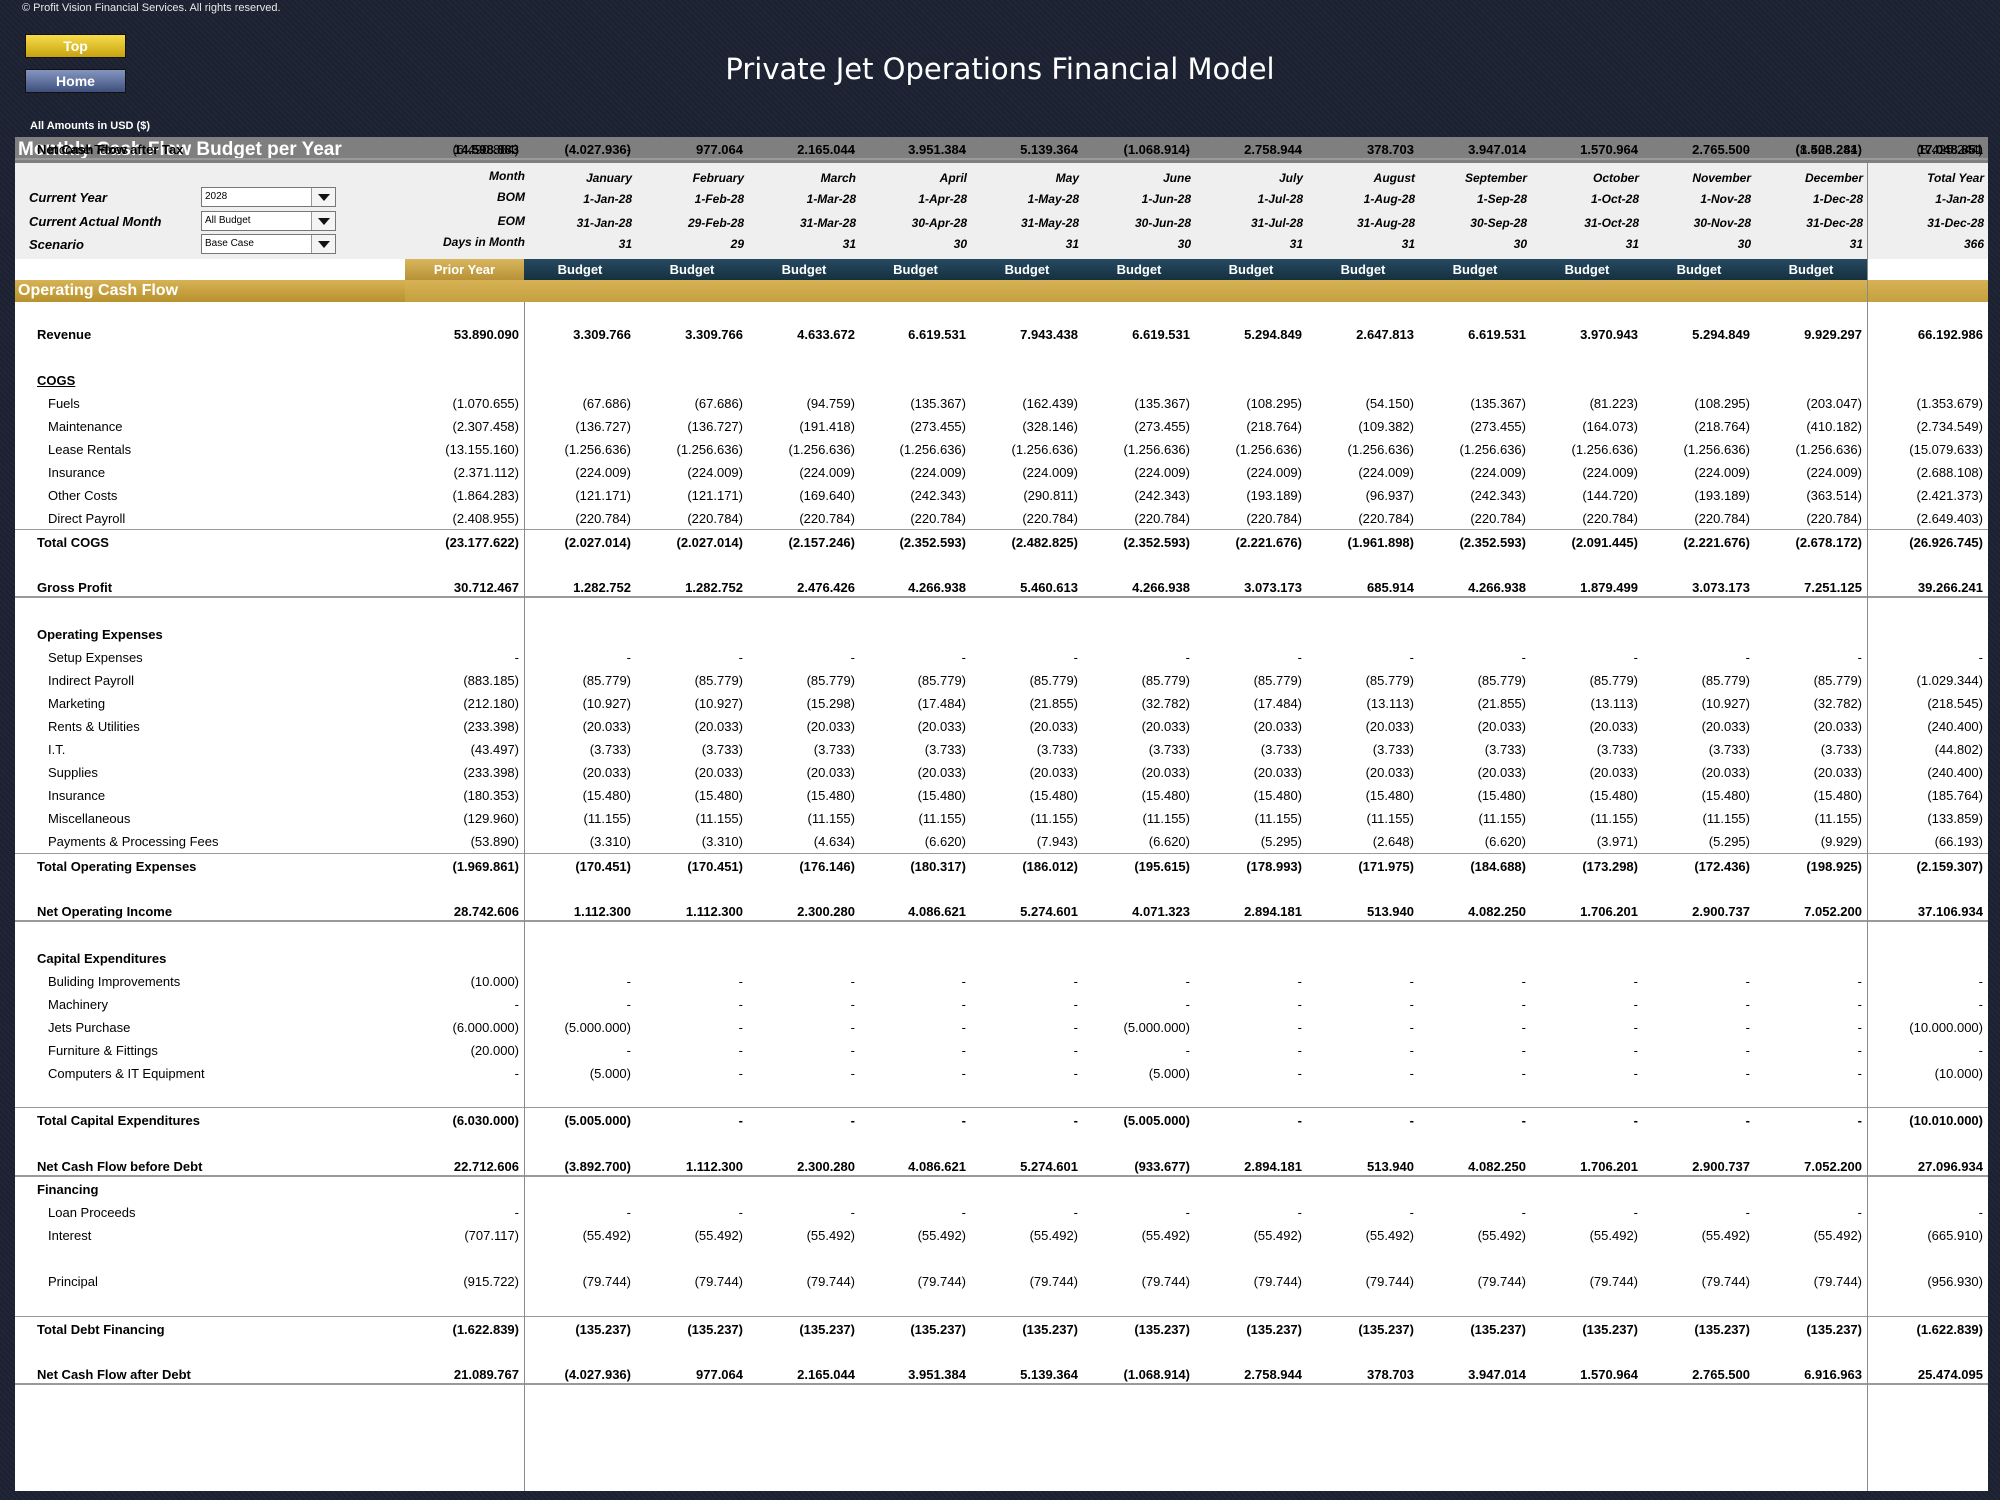 This screenshot has height=1500, width=2000. What do you see at coordinates (719, 1374) in the screenshot?
I see `value-cell: 977.064` at bounding box center [719, 1374].